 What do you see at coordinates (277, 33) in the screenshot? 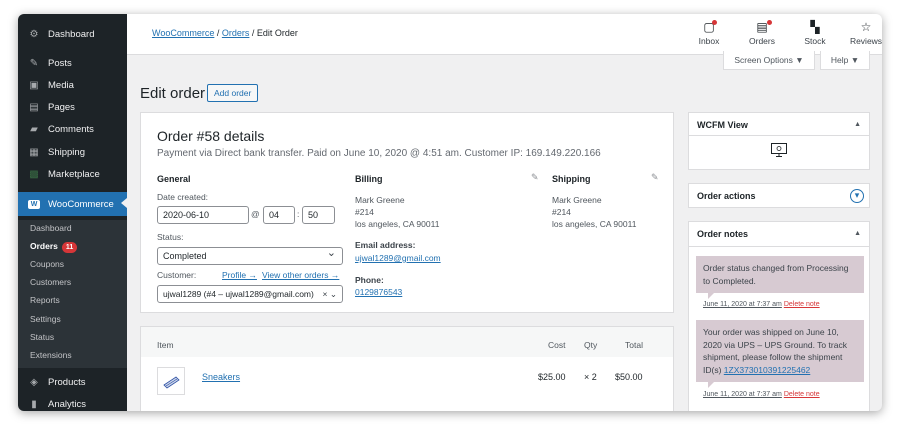
I see `breadcrumb-current: Edit Order` at bounding box center [277, 33].